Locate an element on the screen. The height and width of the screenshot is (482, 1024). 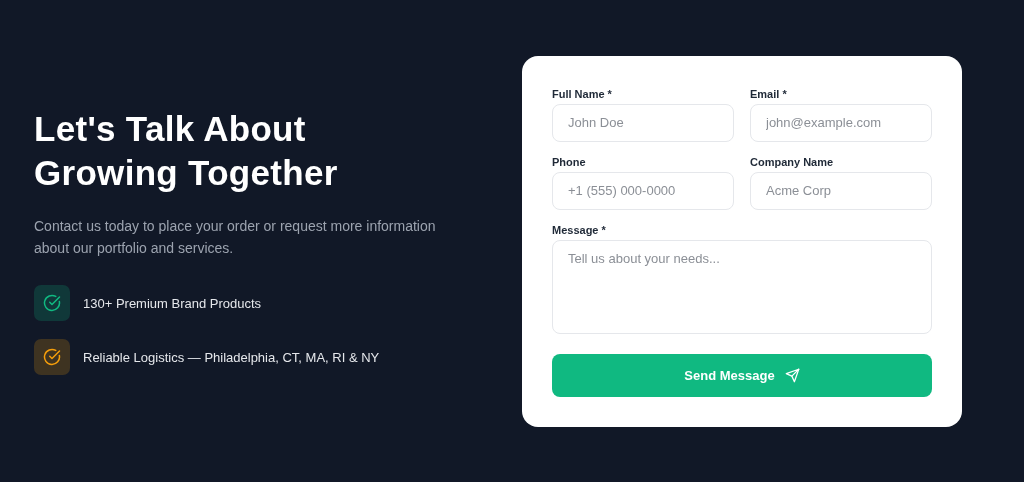
field-label: Message * is located at coordinates (579, 229).